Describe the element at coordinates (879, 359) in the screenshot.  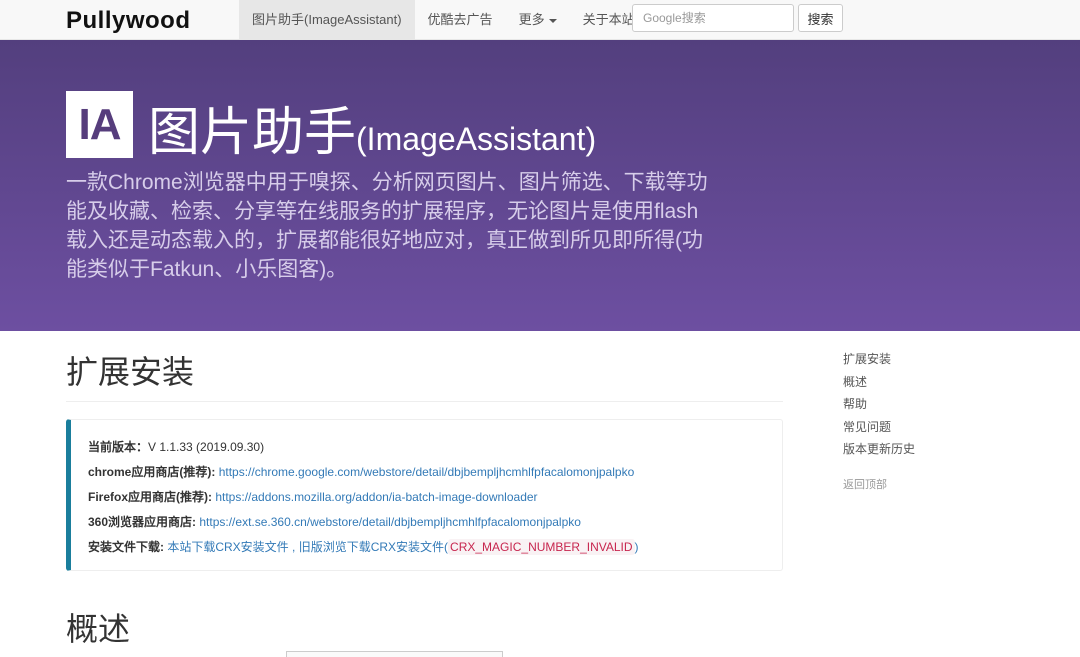
I see `side-link-install: 扩展安装` at that location.